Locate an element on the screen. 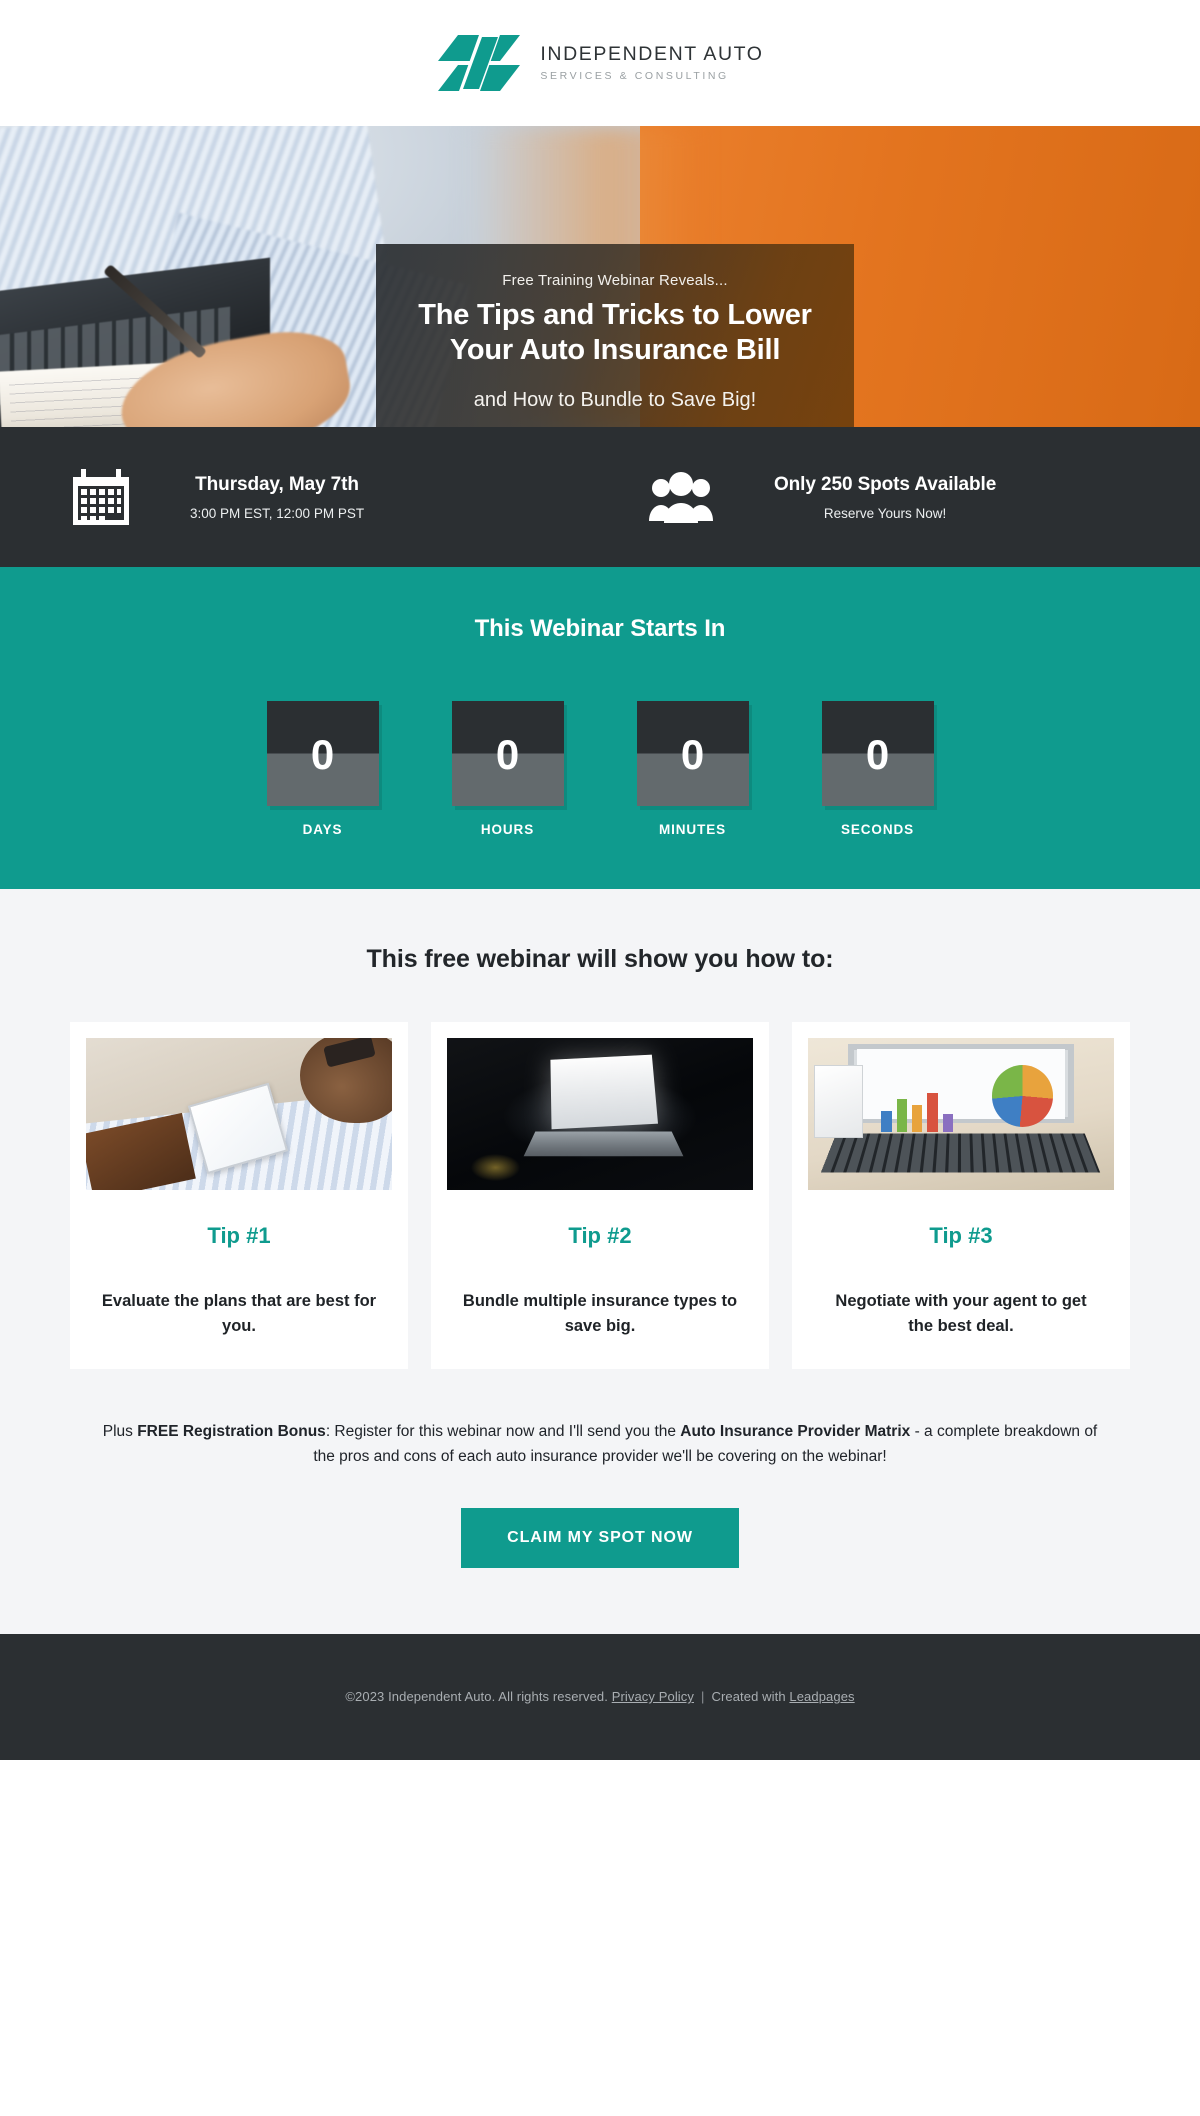 The height and width of the screenshot is (2116, 1200). tips-heading: This free webinar will show you how to: is located at coordinates (600, 959).